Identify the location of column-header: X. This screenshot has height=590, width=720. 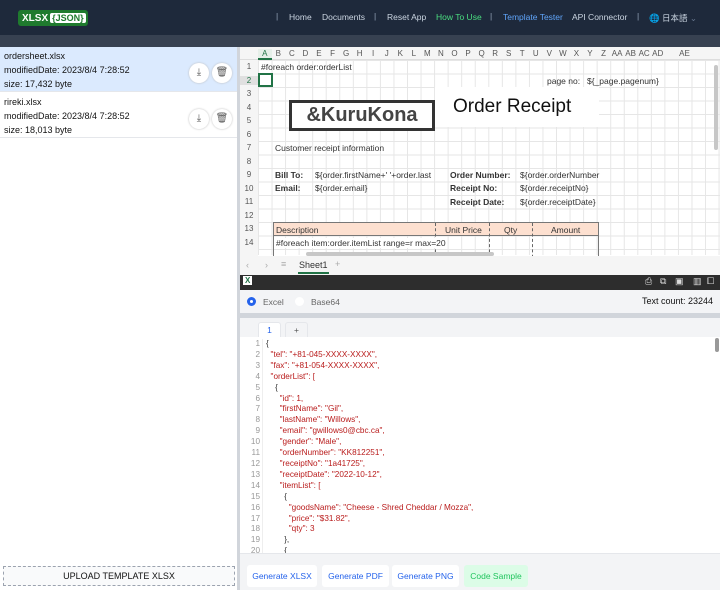
(577, 53).